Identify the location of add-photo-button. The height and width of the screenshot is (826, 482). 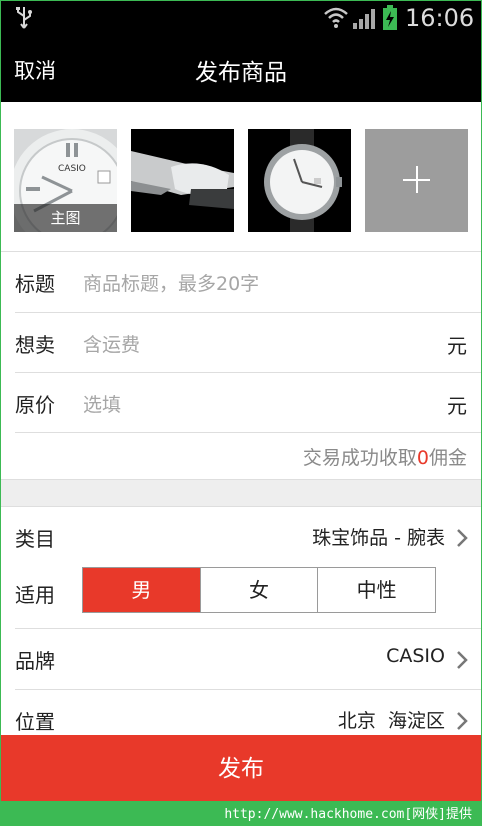
(416, 180).